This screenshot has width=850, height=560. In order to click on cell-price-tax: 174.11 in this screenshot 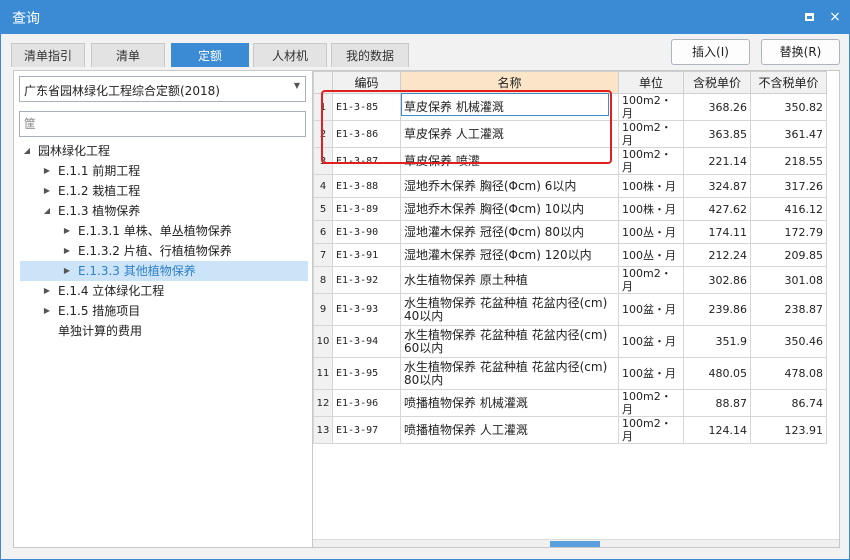, I will do `click(717, 232)`.